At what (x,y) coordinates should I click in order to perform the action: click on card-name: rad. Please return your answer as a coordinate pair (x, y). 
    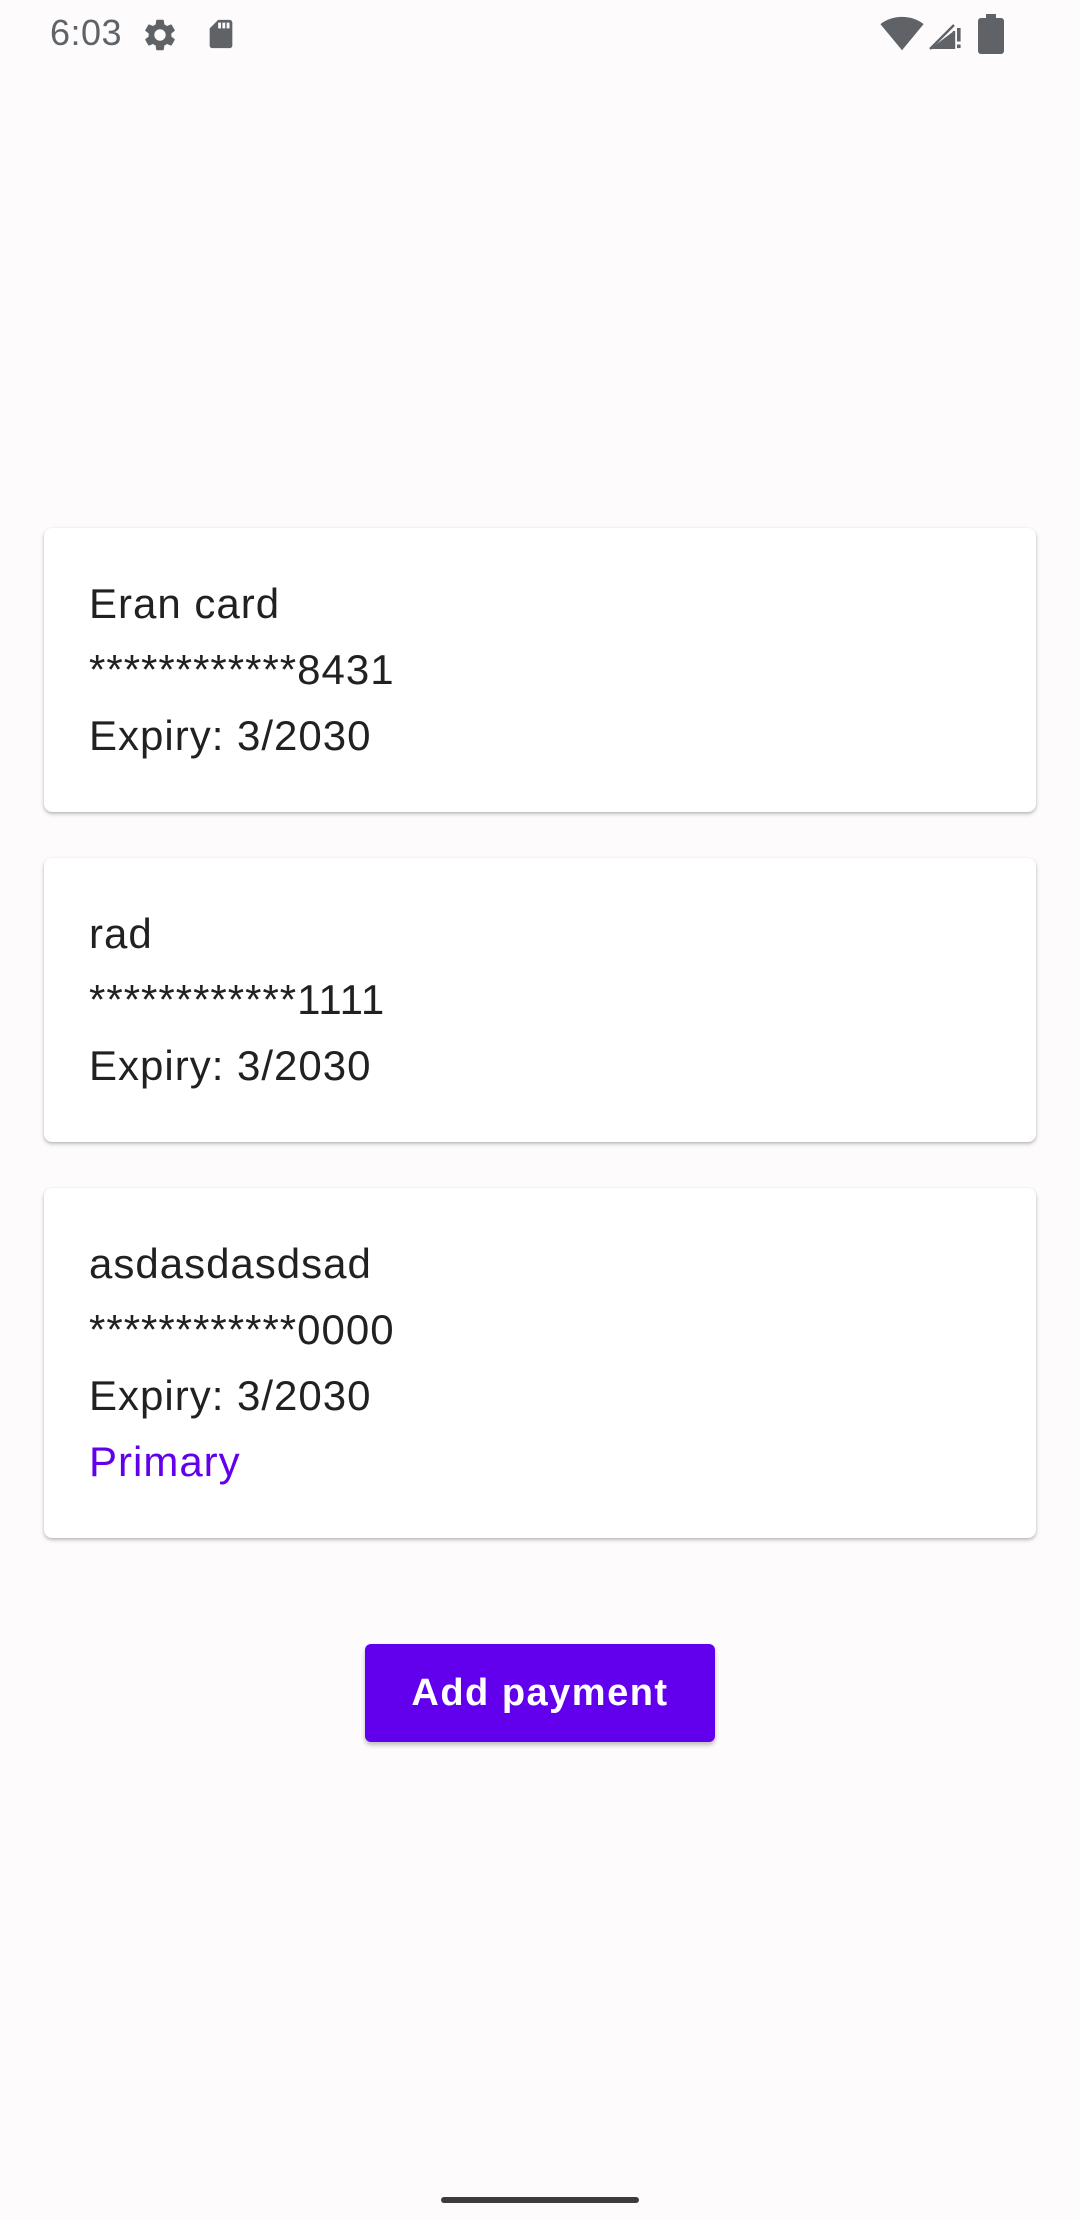
    Looking at the image, I should click on (121, 933).